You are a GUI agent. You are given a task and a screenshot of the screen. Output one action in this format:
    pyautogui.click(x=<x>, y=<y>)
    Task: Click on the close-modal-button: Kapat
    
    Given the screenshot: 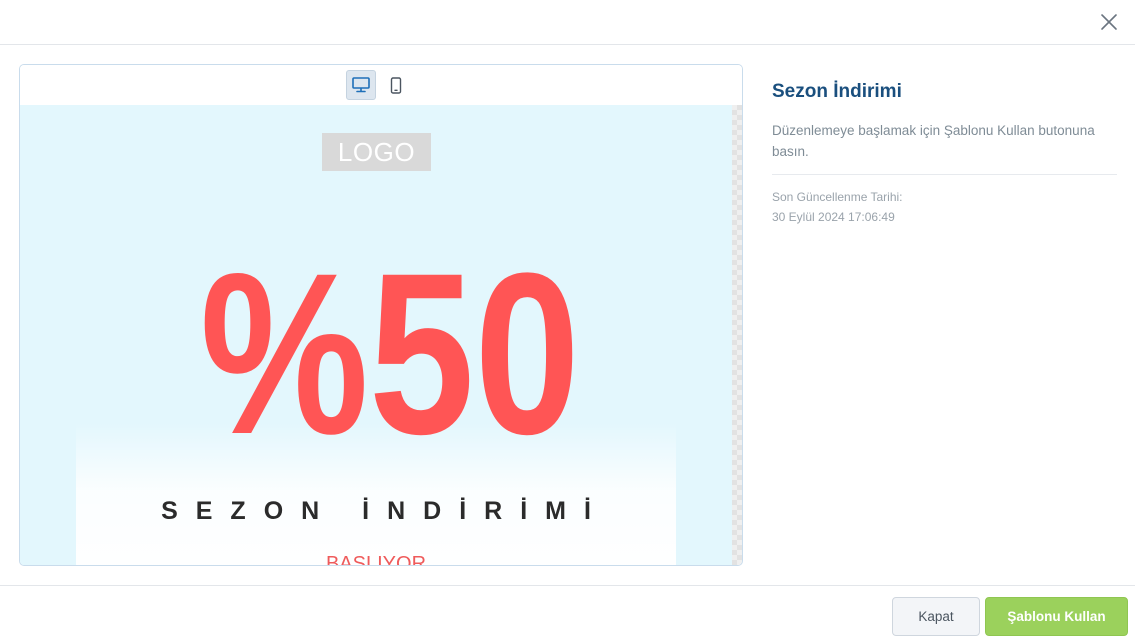 What is the action you would take?
    pyautogui.click(x=936, y=616)
    